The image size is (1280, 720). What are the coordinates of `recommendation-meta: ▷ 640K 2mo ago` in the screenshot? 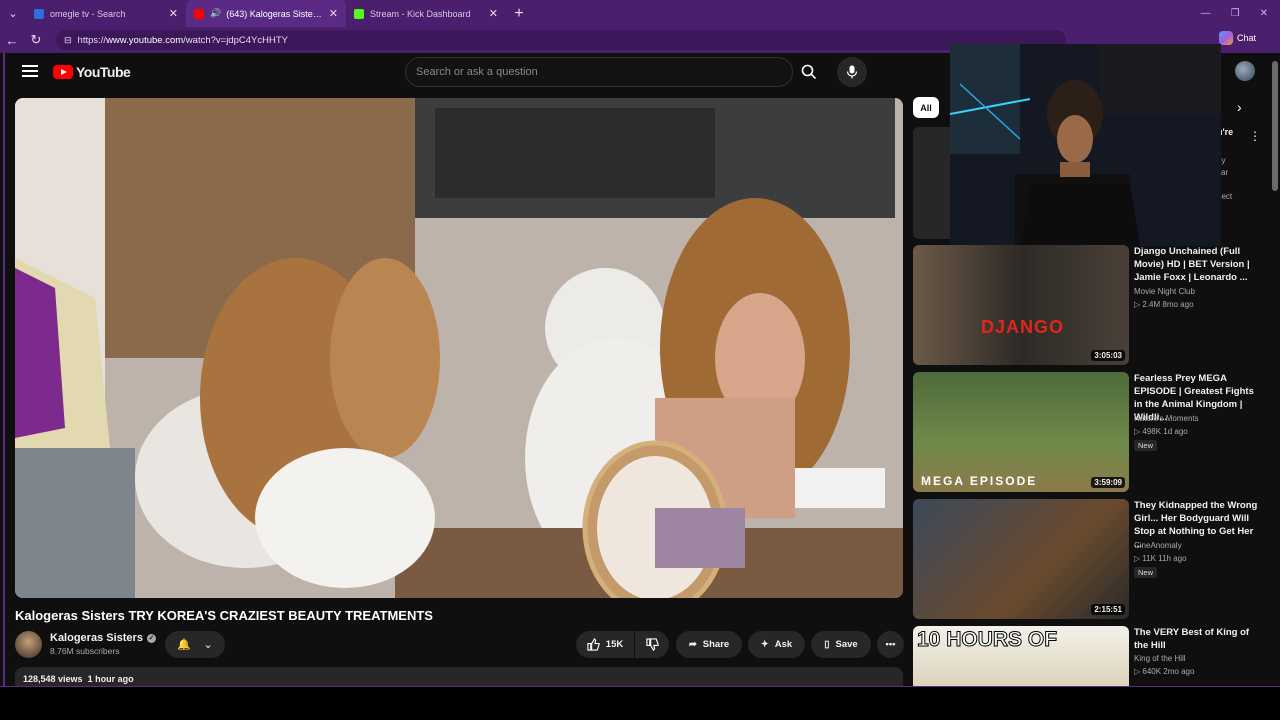 It's located at (1164, 671).